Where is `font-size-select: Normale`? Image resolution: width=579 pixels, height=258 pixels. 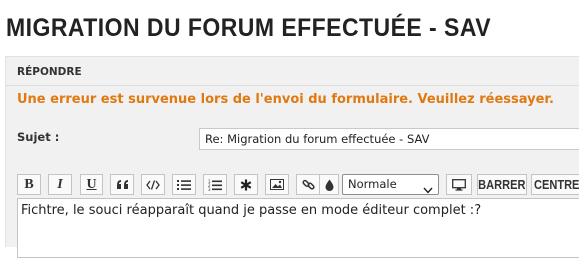 font-size-select: Normale is located at coordinates (390, 184).